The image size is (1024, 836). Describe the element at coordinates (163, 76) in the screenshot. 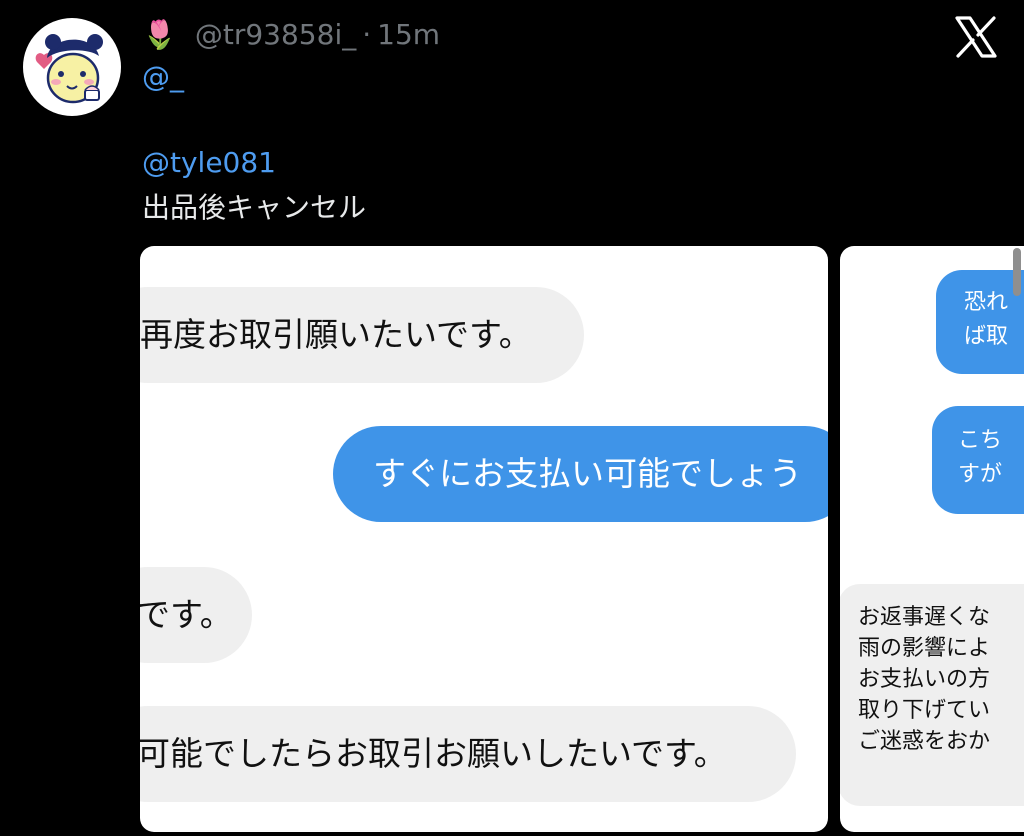

I see `reply-mention: @_` at that location.